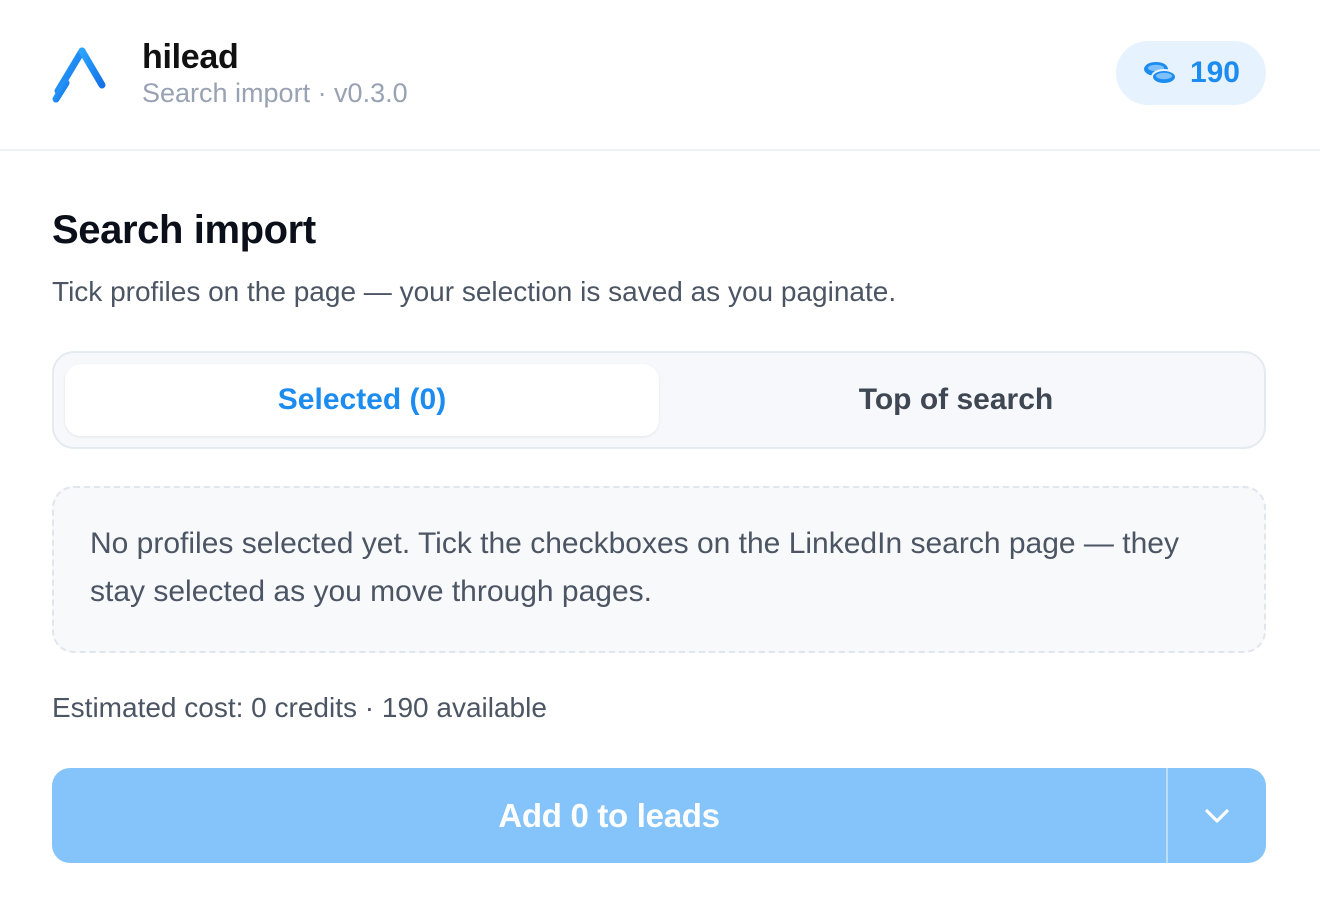 Image resolution: width=1320 pixels, height=909 pixels. I want to click on add-to-leads-button: Add 0 to leads, so click(609, 815).